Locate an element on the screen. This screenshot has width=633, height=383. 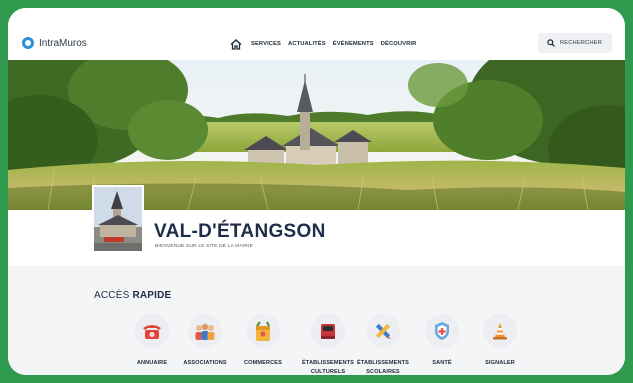
main-nav: SERVICES ACTUALITÉS ÉVÉNEMENTS DÉCOUVRIR is located at coordinates (323, 44).